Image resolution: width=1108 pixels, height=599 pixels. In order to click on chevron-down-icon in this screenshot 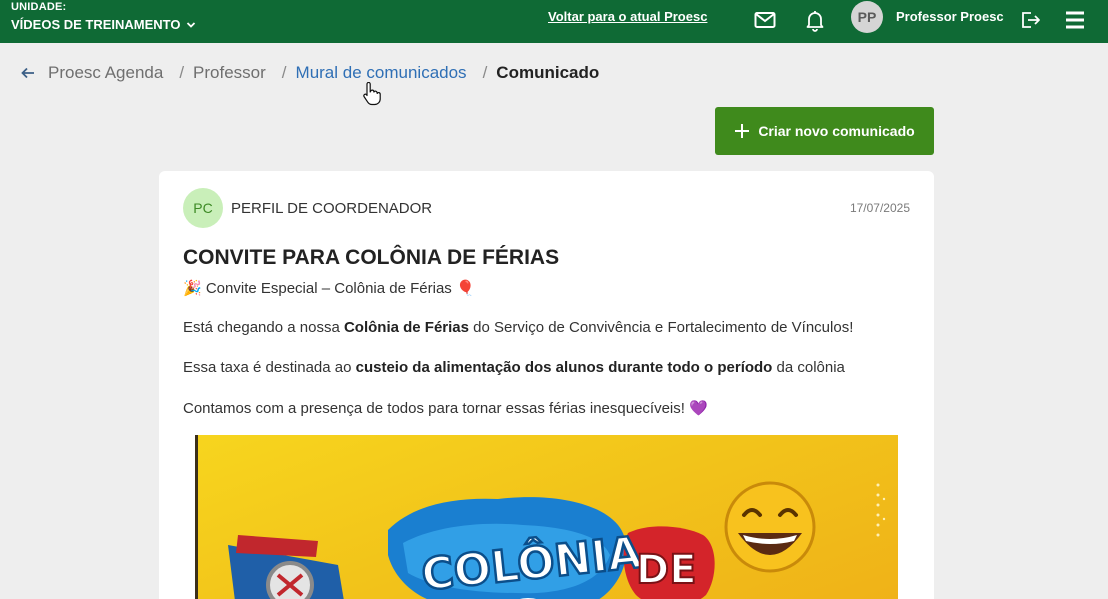, I will do `click(190, 25)`.